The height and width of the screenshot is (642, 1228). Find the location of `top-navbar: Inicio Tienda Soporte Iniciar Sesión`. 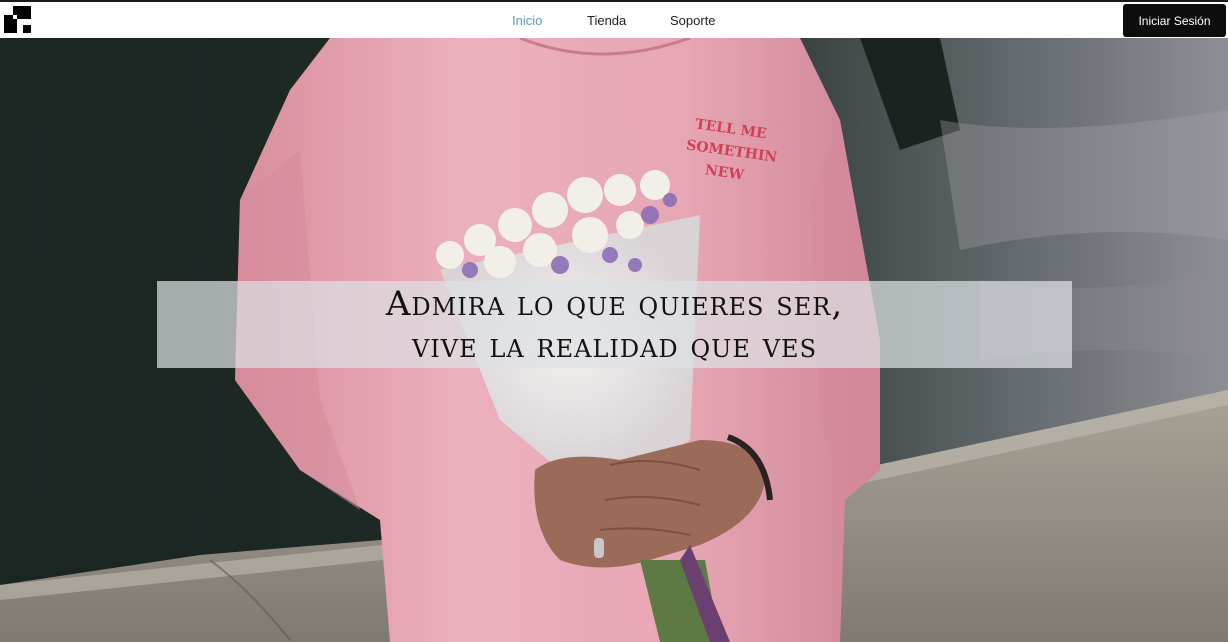

top-navbar: Inicio Tienda Soporte Iniciar Sesión is located at coordinates (614, 19).